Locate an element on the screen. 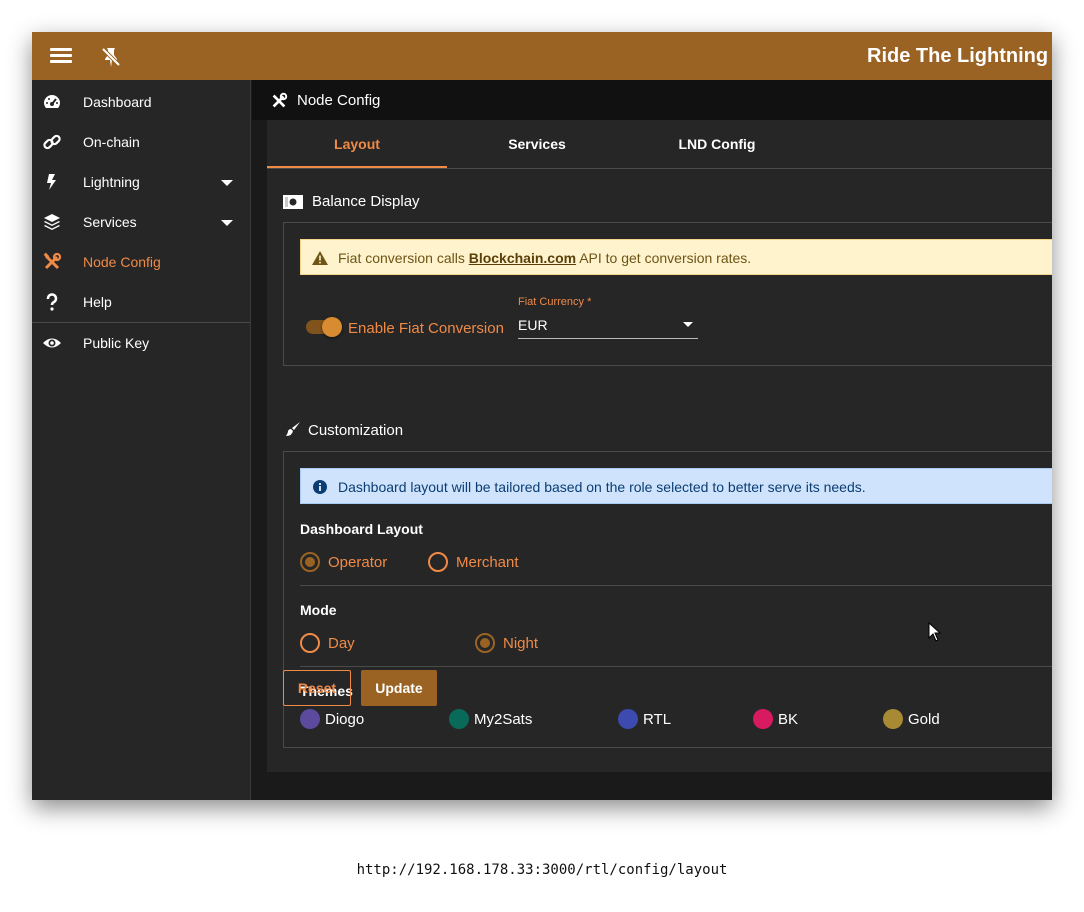 Image resolution: width=1084 pixels, height=912 pixels. tab-bar: Layout Services LND Config is located at coordinates (659, 144).